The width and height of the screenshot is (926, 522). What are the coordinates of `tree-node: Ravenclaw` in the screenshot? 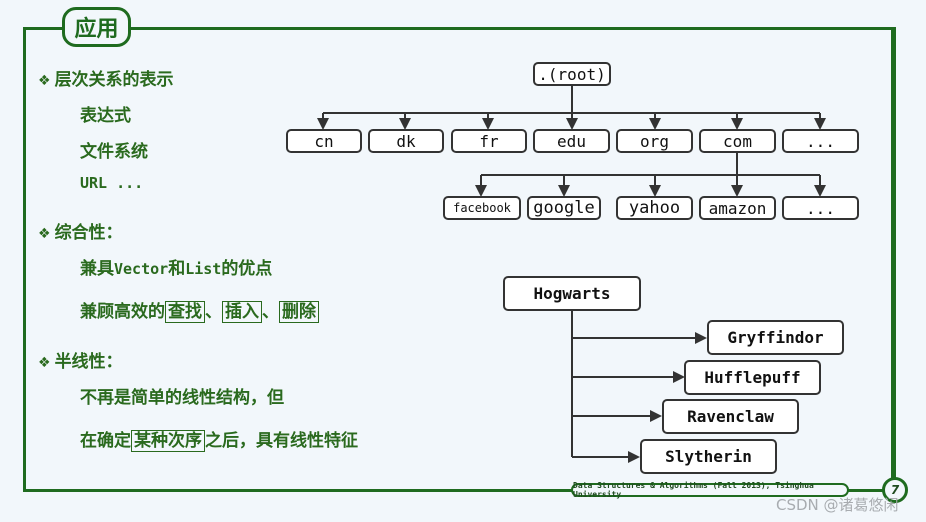 It's located at (730, 416).